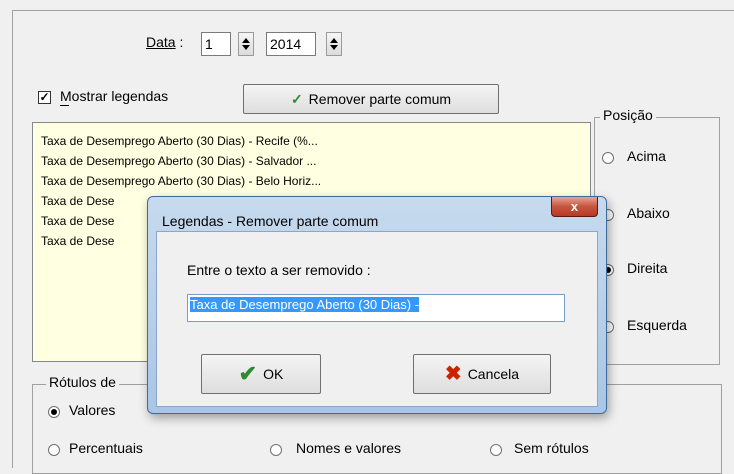 The width and height of the screenshot is (734, 474). I want to click on mostrar-legendas-label: Mostrar legendas, so click(114, 96).